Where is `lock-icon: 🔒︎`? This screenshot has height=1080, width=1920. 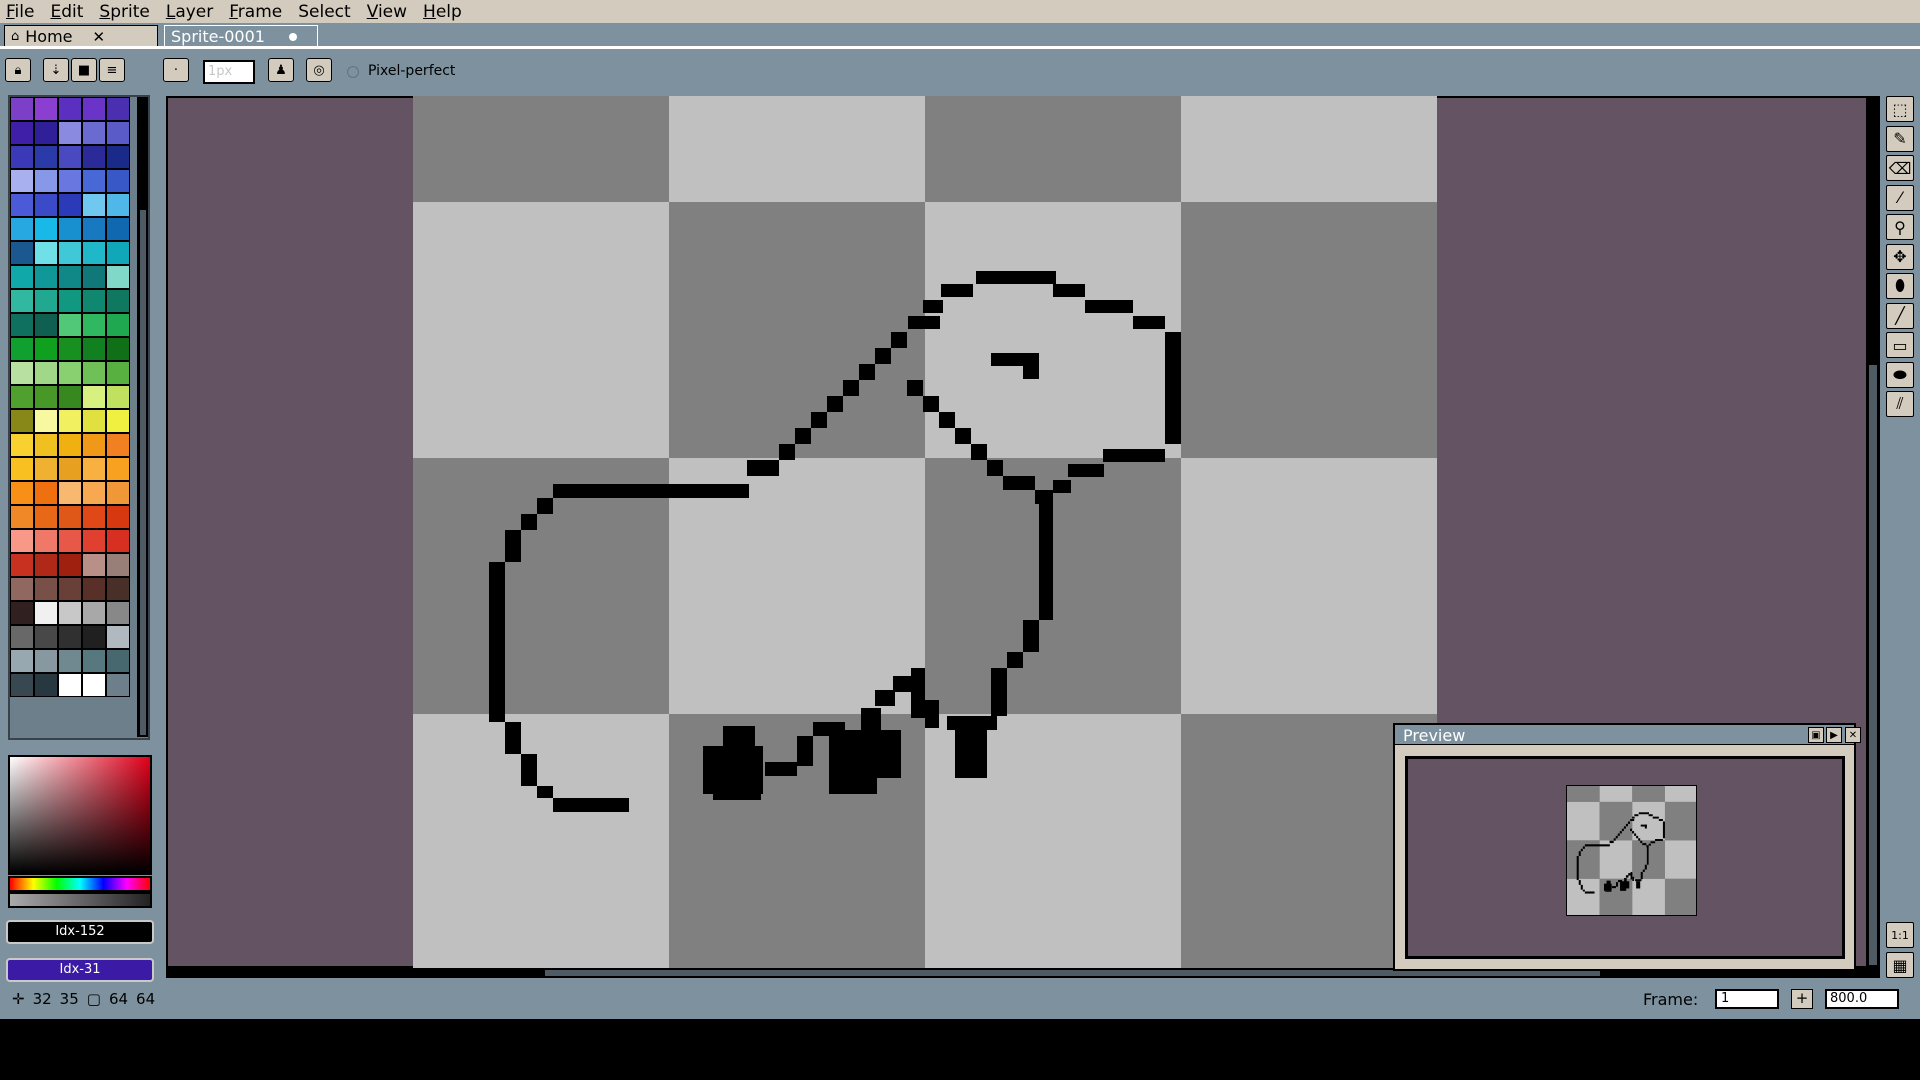 lock-icon: 🔒︎ is located at coordinates (18, 70).